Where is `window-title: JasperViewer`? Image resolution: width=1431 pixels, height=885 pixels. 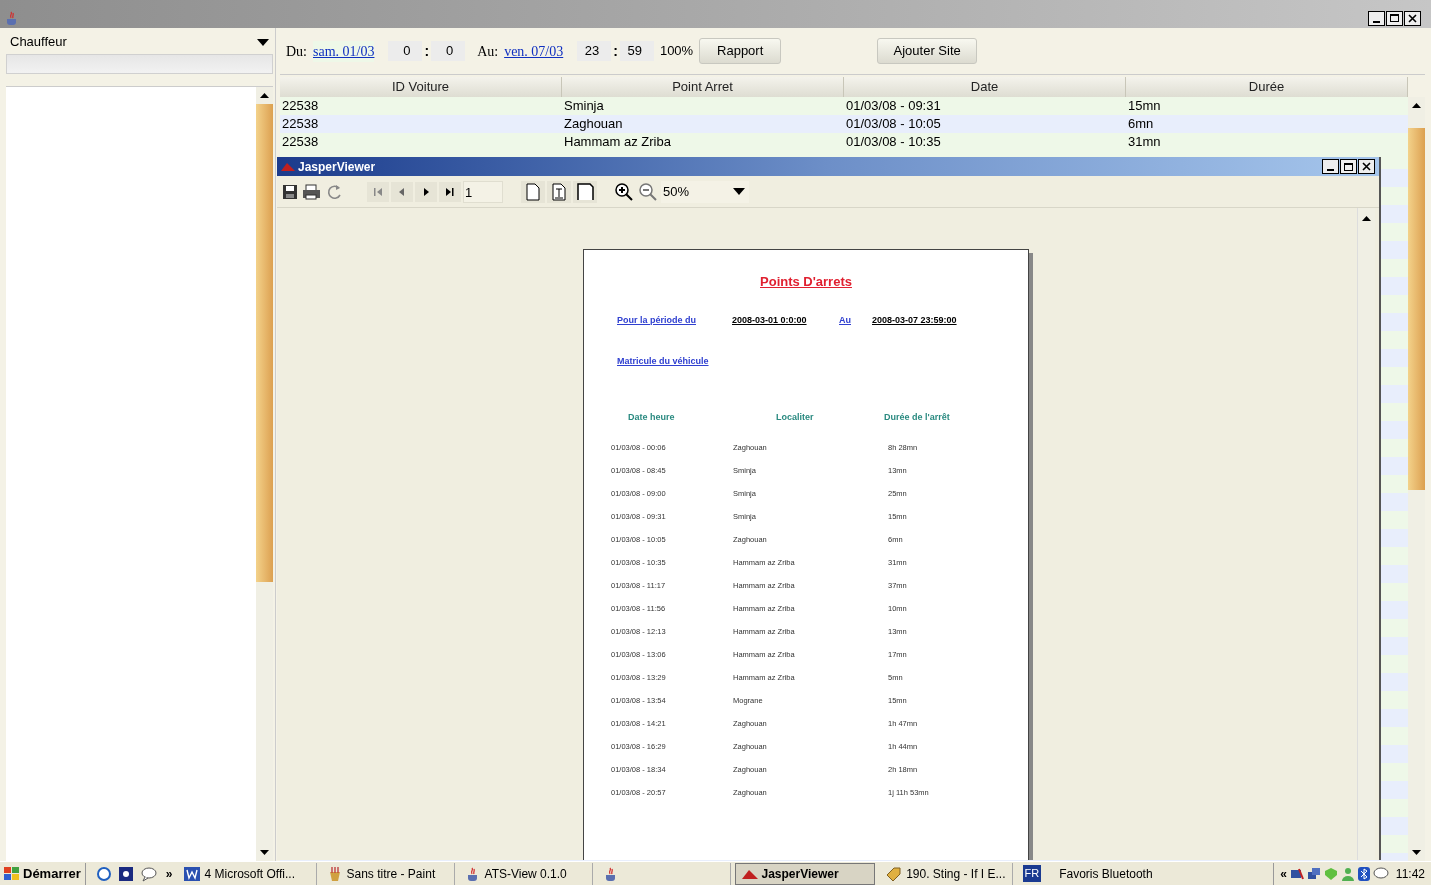 window-title: JasperViewer is located at coordinates (337, 167).